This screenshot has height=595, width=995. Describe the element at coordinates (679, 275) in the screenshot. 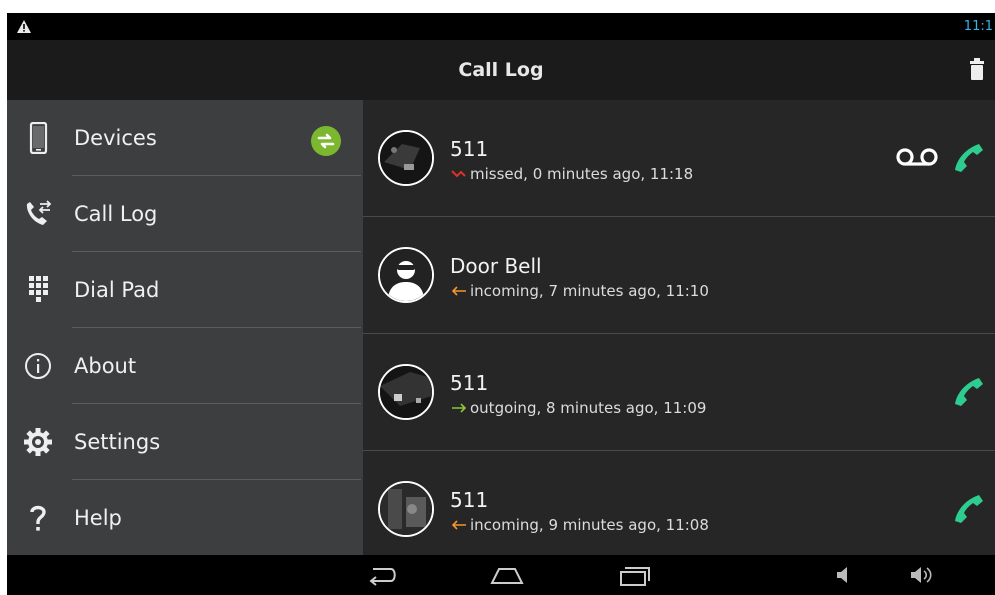

I see `call-log-row: Door Bell incoming, 7 minutes ago, 11:10` at that location.